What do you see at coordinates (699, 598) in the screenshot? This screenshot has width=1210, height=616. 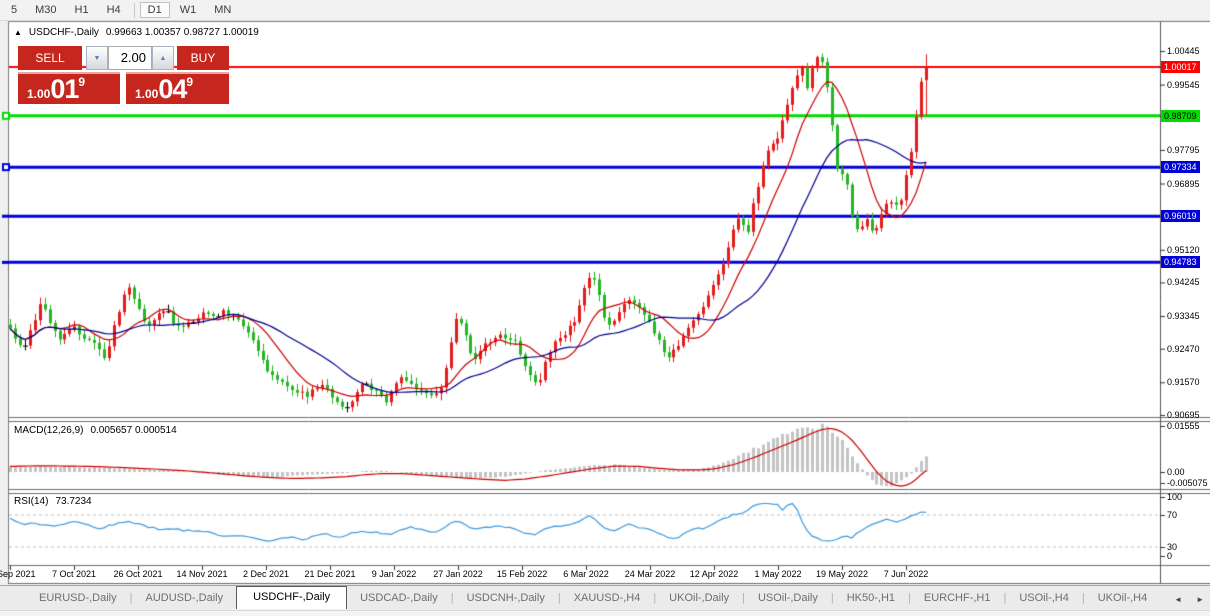 I see `bottom-tab-ukoil-daily: UKOil-,Daily` at bounding box center [699, 598].